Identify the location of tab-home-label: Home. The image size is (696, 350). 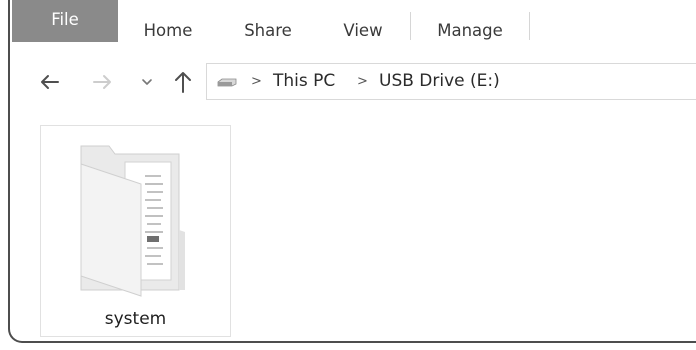
(168, 30).